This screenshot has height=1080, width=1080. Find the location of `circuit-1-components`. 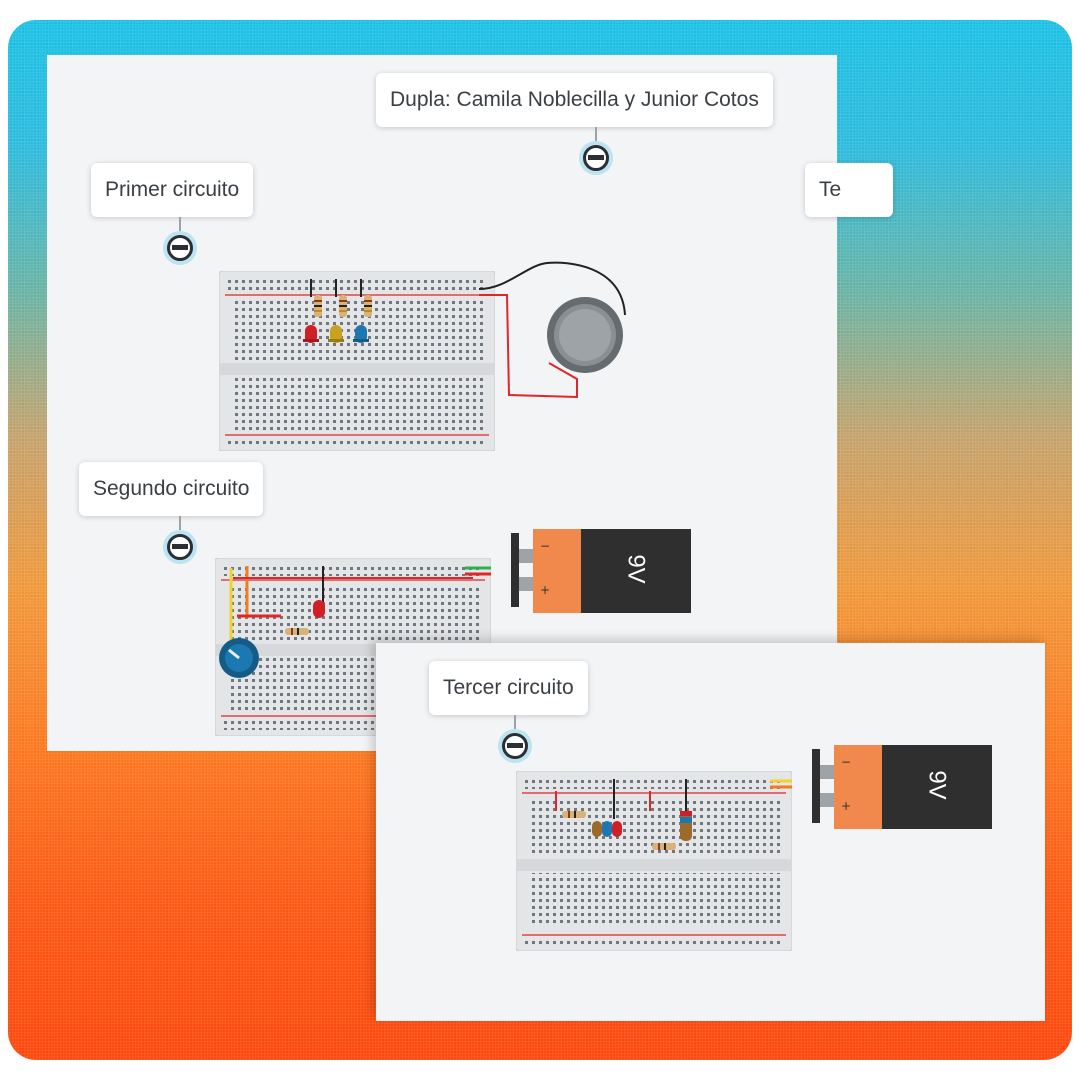

circuit-1-components is located at coordinates (342, 317).